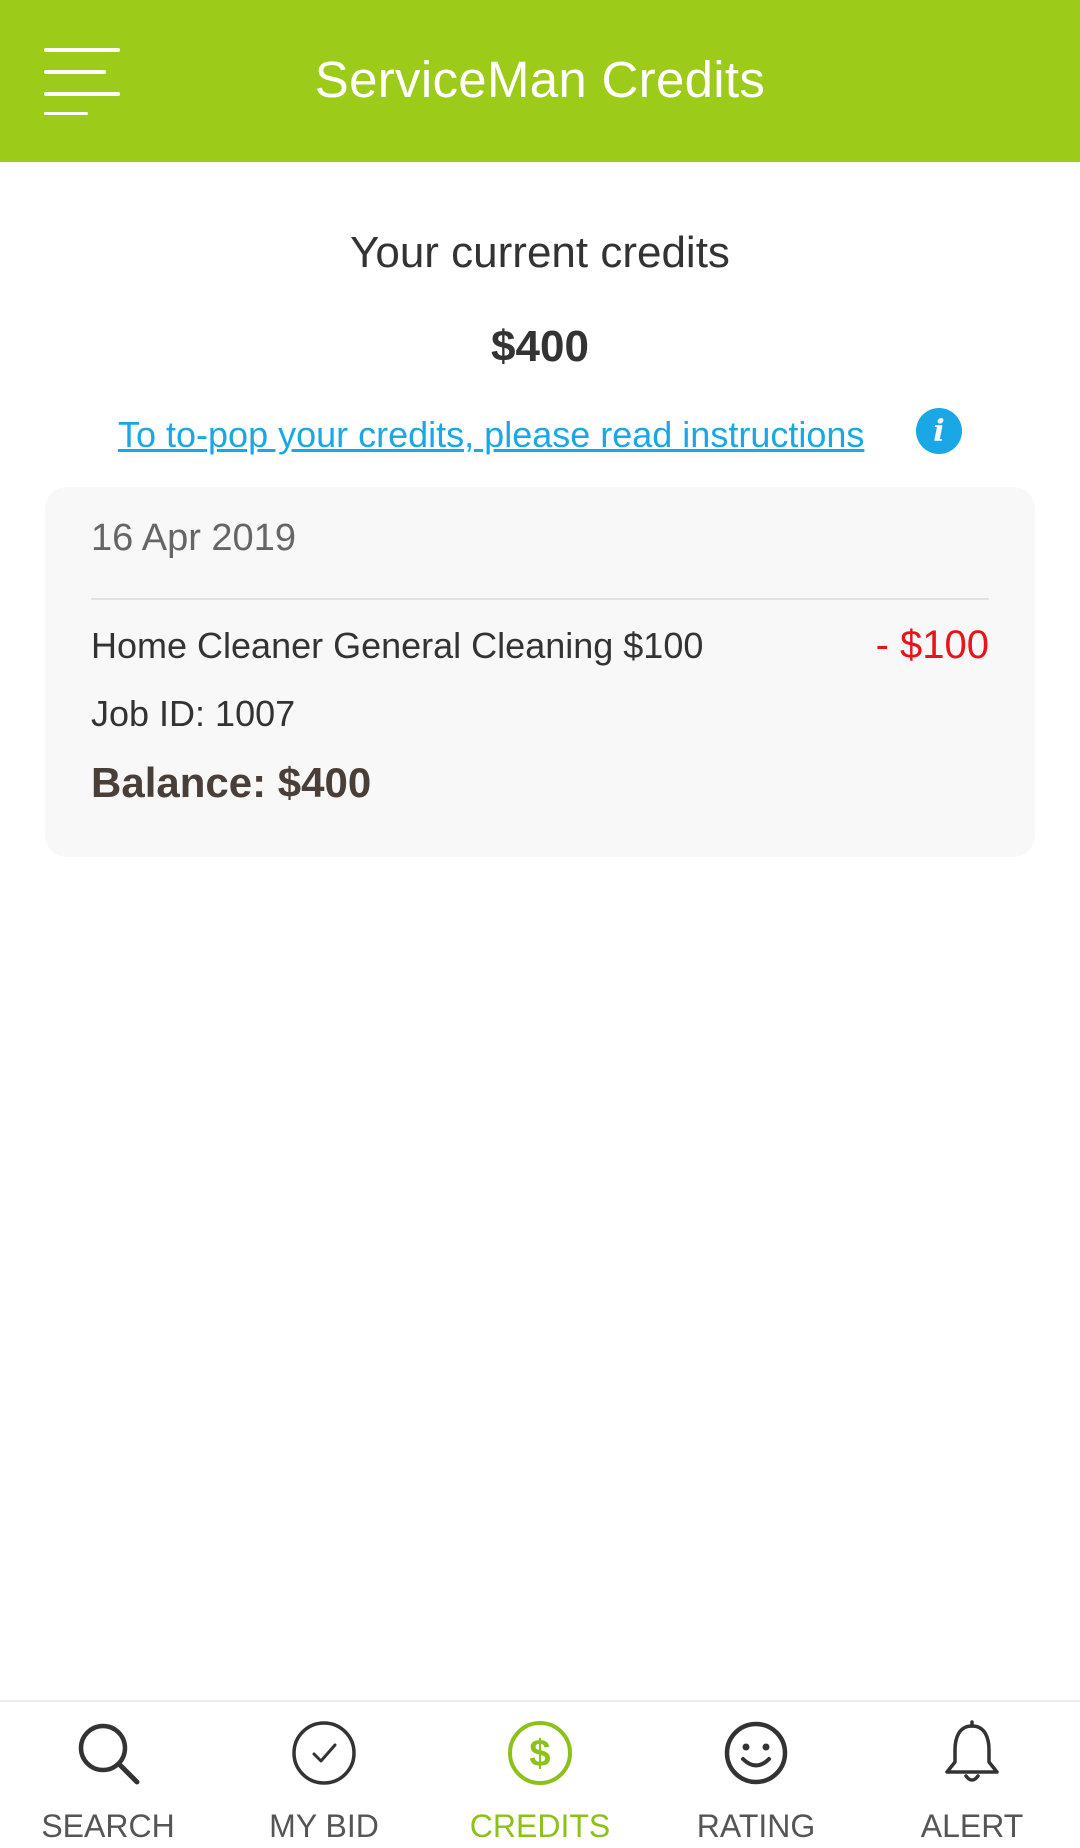 The width and height of the screenshot is (1080, 1848). I want to click on nav-label: SEARCH, so click(108, 1826).